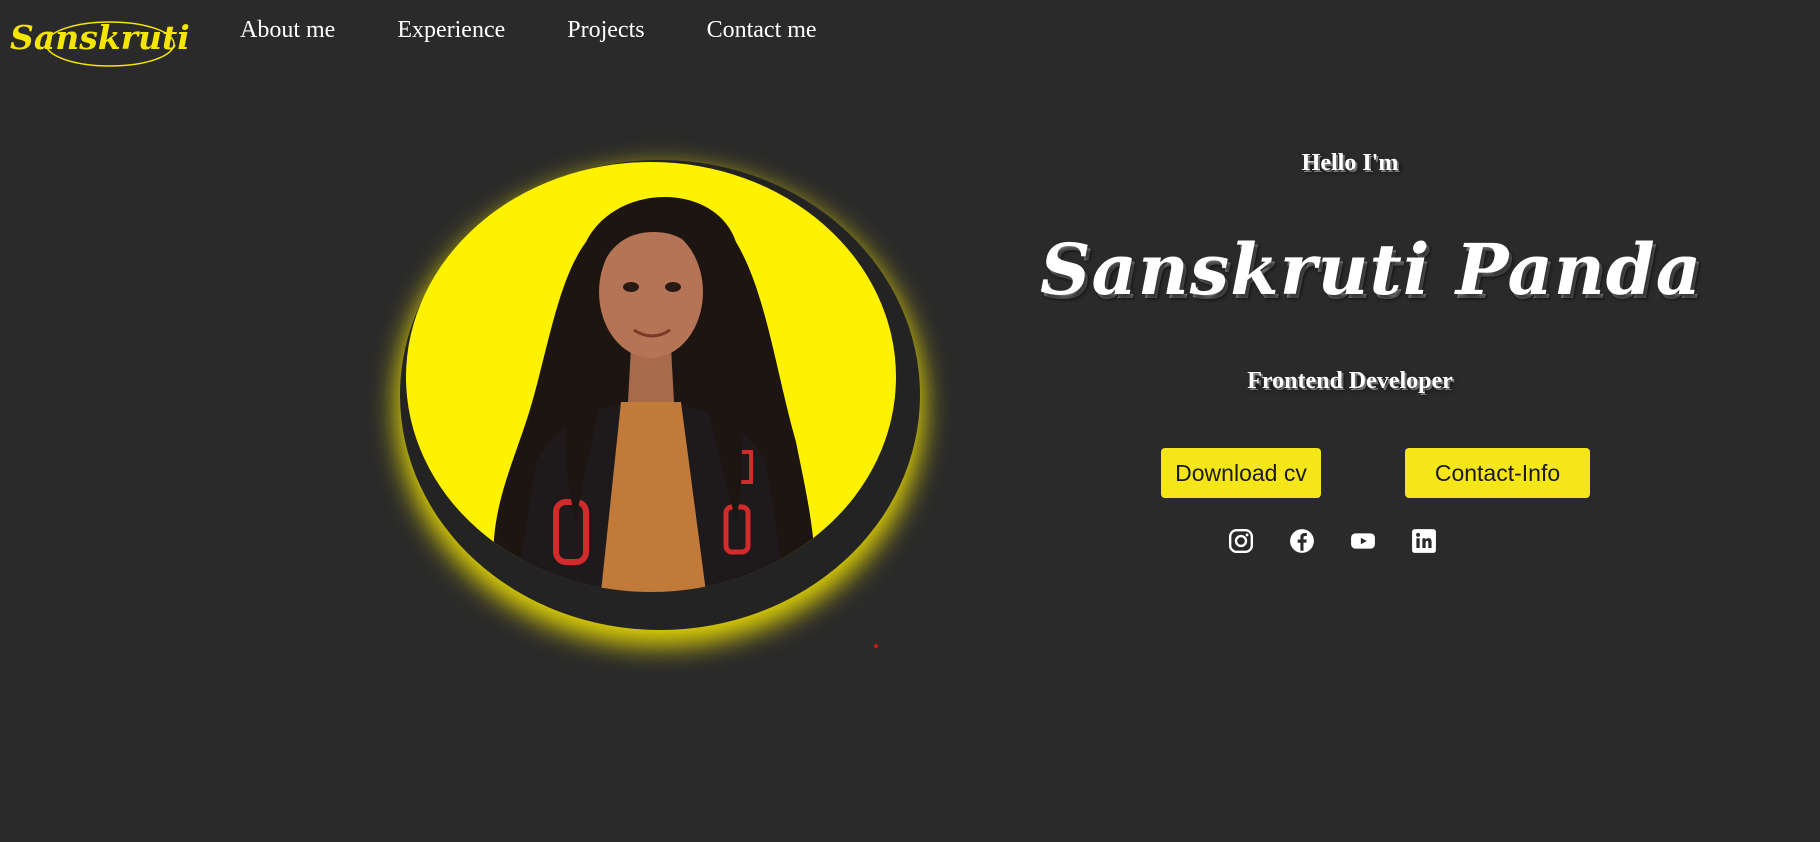  Describe the element at coordinates (1241, 541) in the screenshot. I see `instagram-icon` at that location.